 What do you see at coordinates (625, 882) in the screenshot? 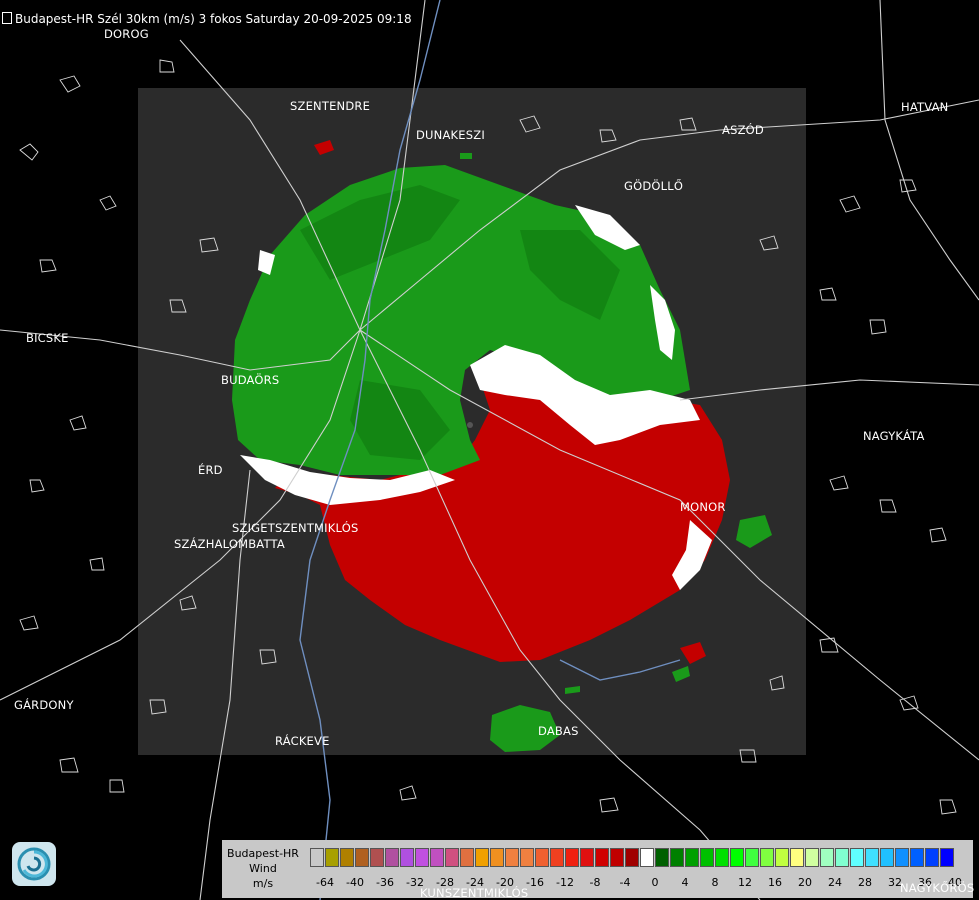
I see `legend-tick-label: -4` at bounding box center [625, 882].